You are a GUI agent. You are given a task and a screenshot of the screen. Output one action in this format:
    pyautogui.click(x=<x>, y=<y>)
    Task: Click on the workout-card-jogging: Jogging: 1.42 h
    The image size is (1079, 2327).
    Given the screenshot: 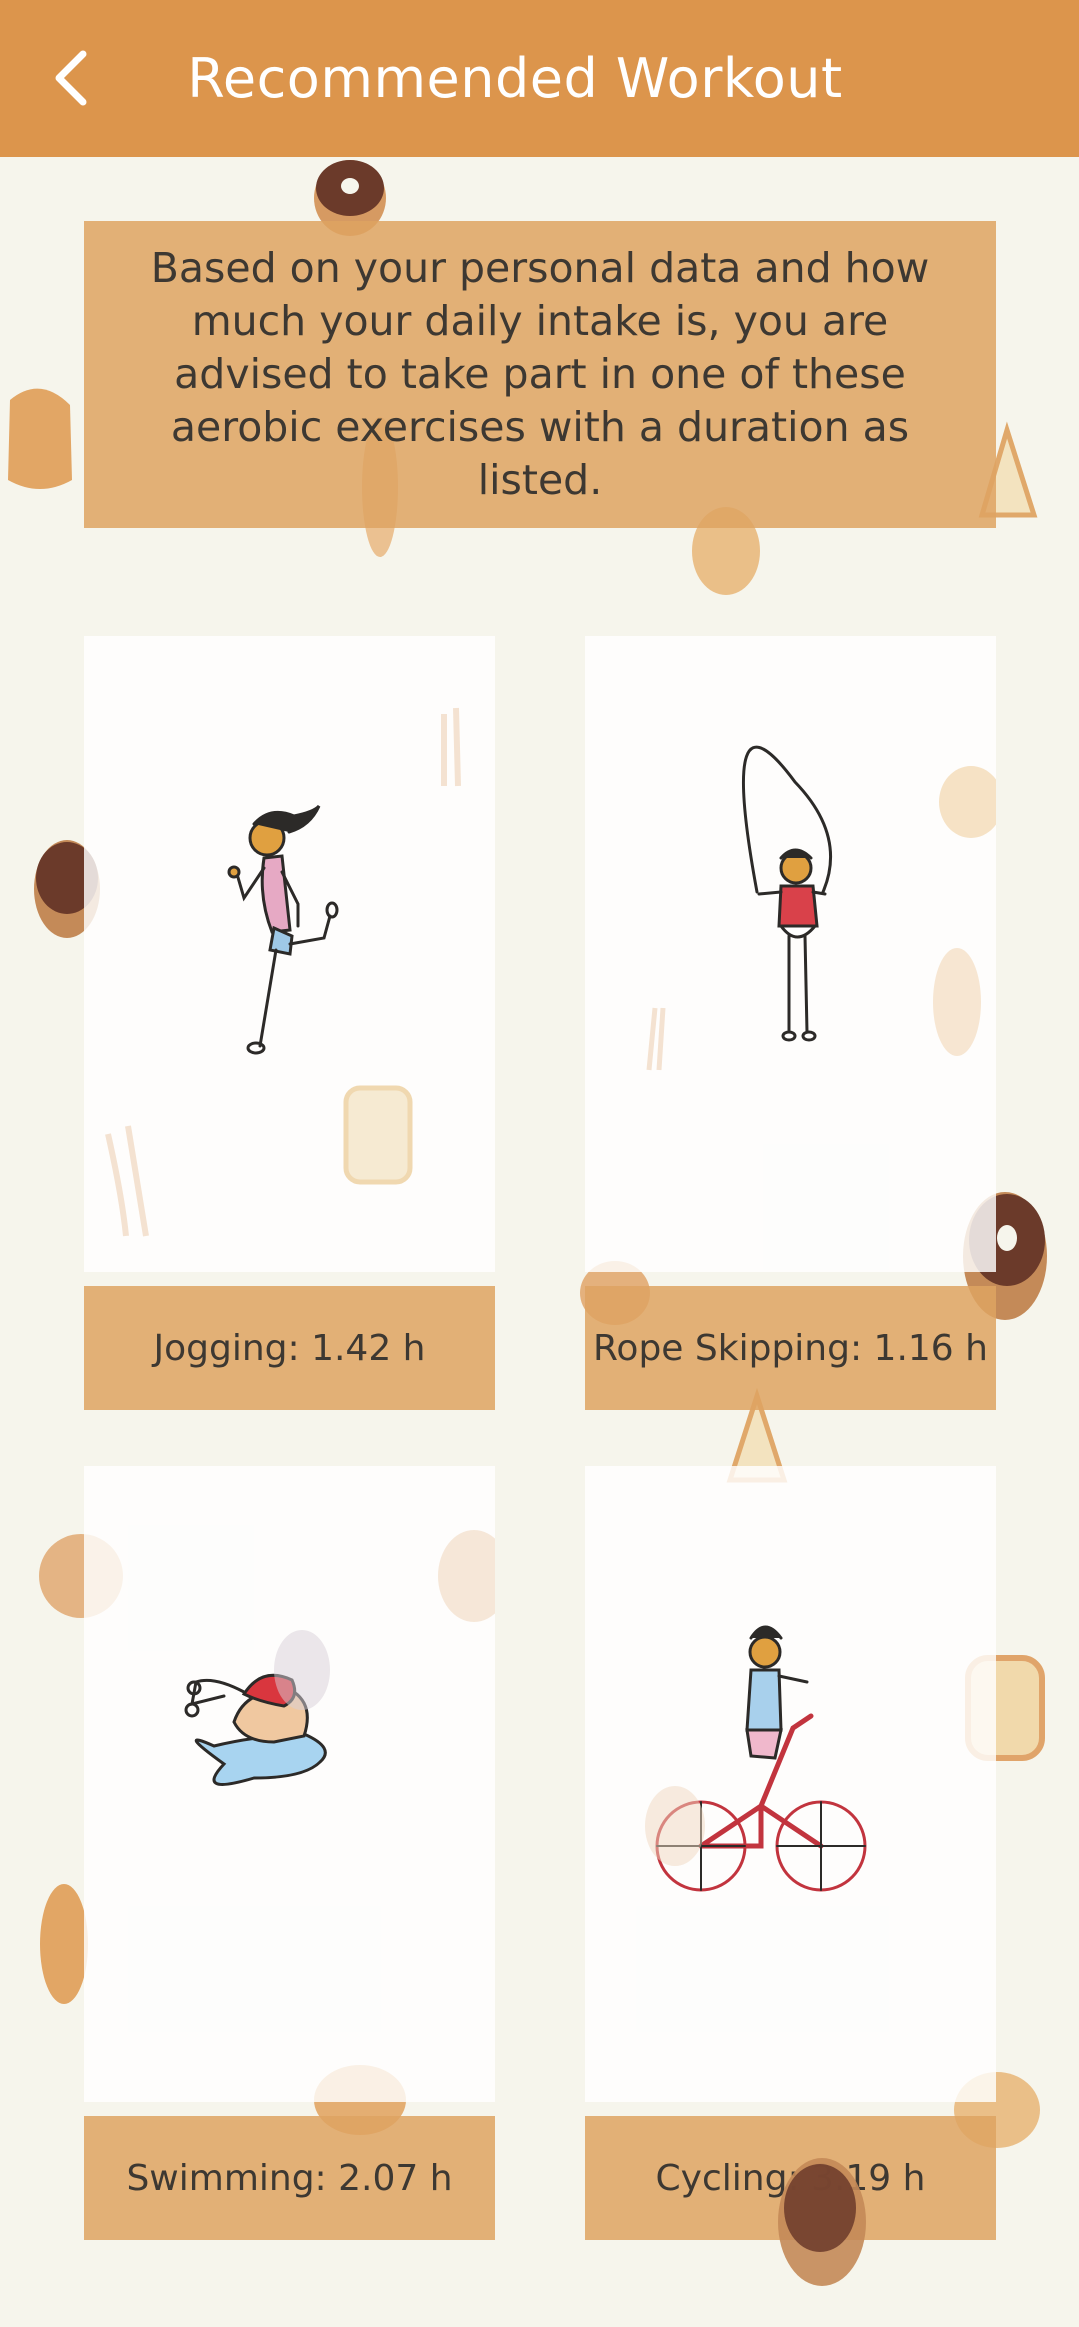 What is the action you would take?
    pyautogui.click(x=289, y=1023)
    